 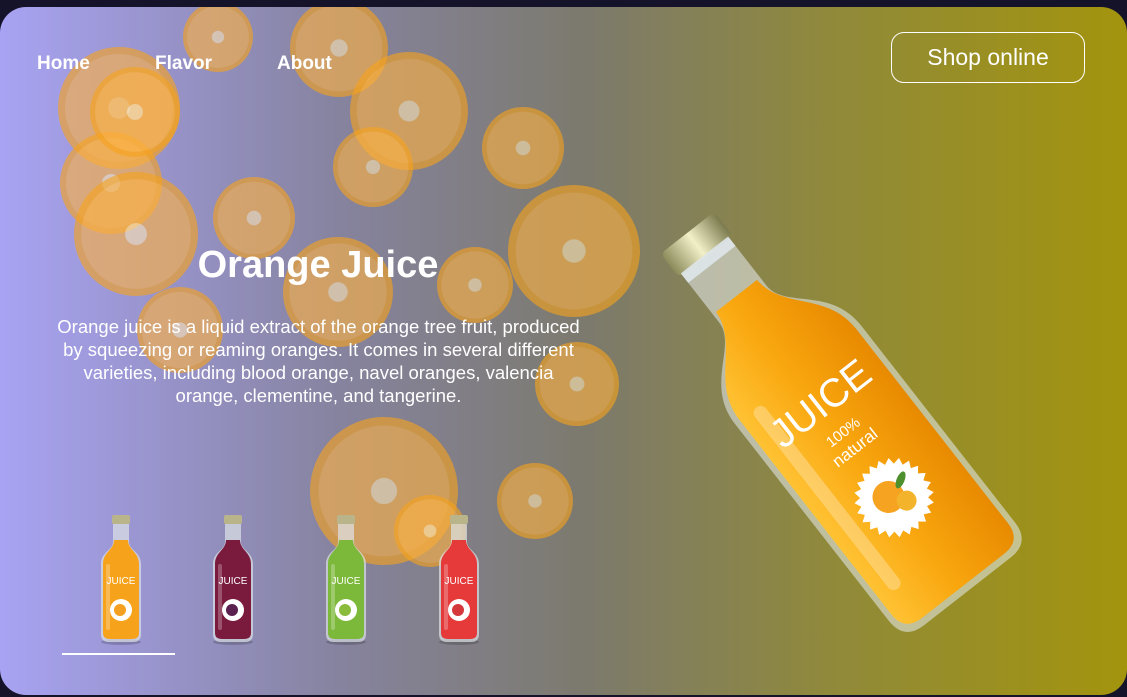 What do you see at coordinates (304, 64) in the screenshot?
I see `nav-about-link: About` at bounding box center [304, 64].